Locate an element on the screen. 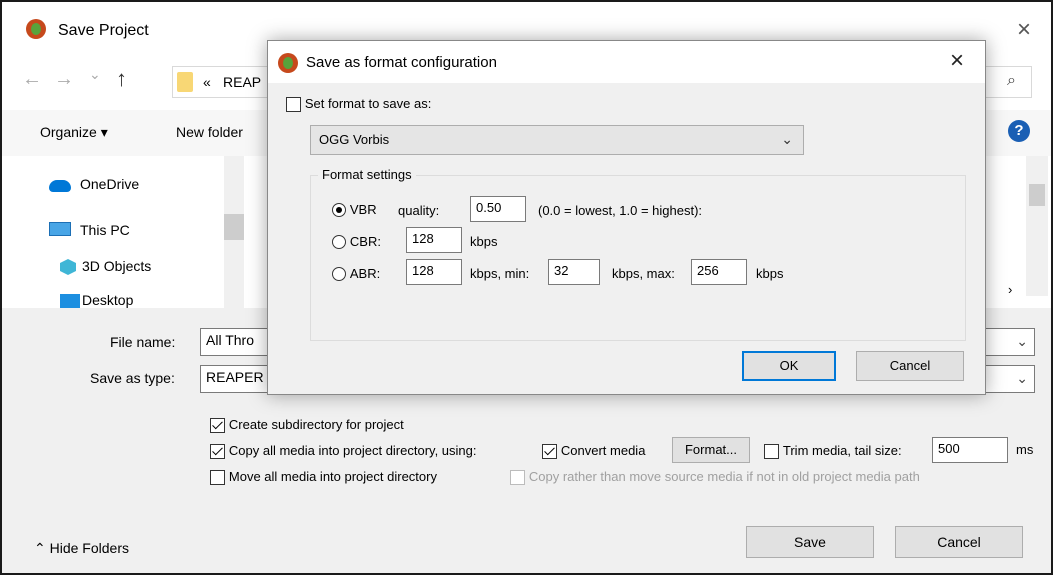 The width and height of the screenshot is (1053, 575). abr-option: ABR: is located at coordinates (356, 273).